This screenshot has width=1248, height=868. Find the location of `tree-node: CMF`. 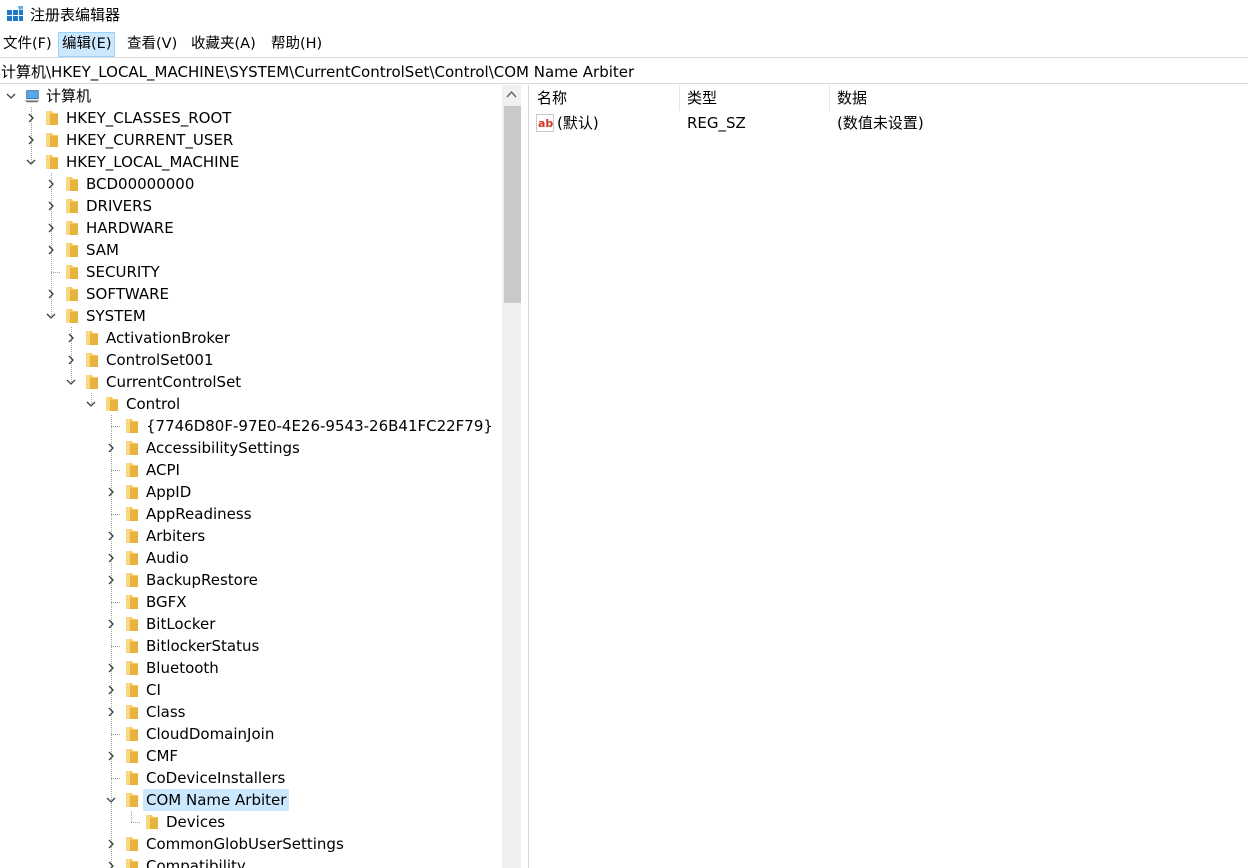

tree-node: CMF is located at coordinates (251, 756).